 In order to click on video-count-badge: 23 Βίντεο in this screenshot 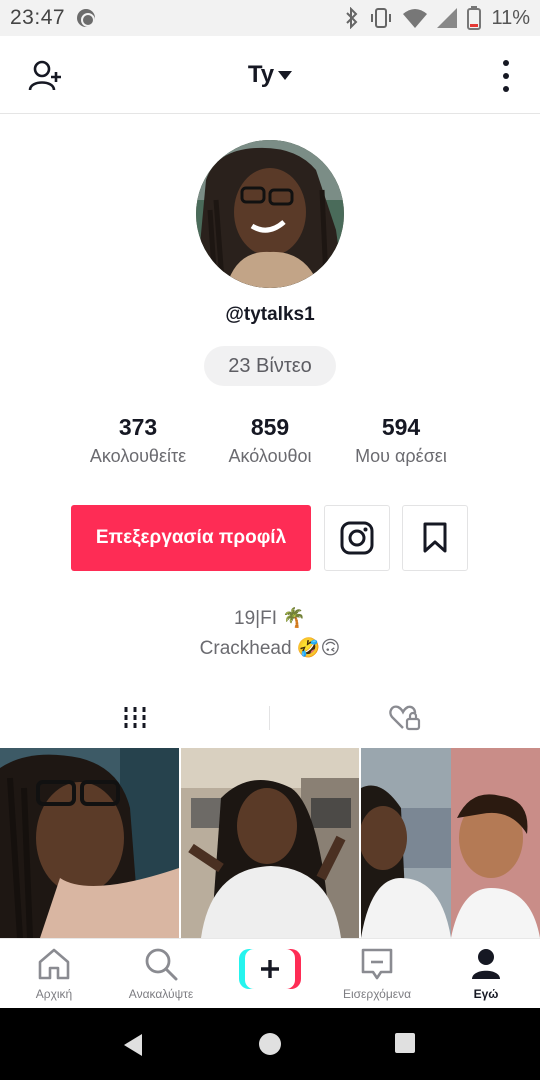, I will do `click(270, 366)`.